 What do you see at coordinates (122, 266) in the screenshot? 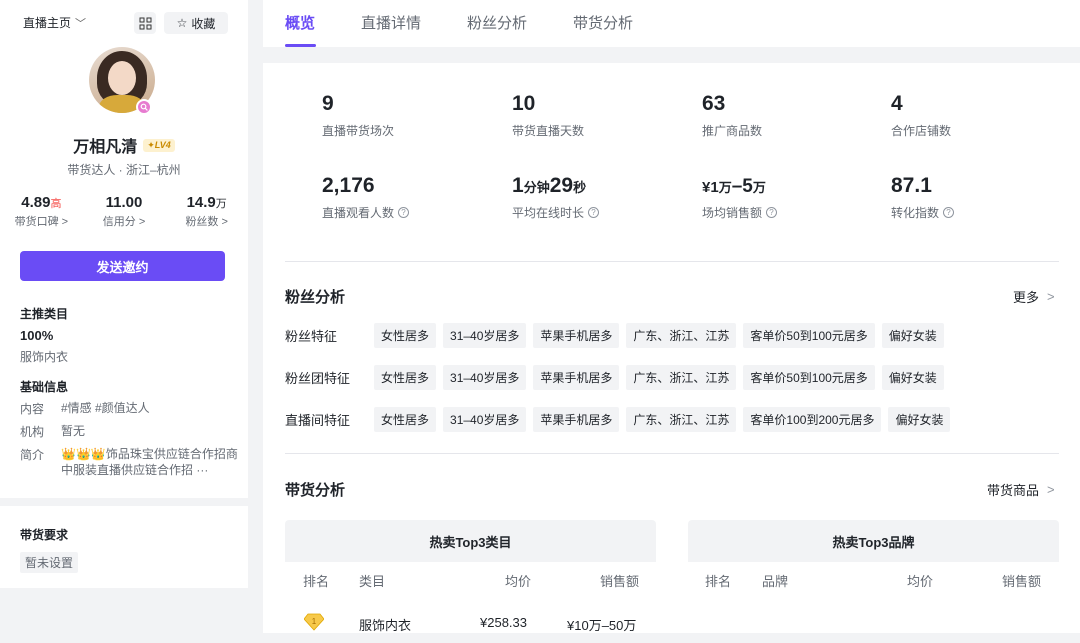
I see `send-invite-button: 发送邀约` at bounding box center [122, 266].